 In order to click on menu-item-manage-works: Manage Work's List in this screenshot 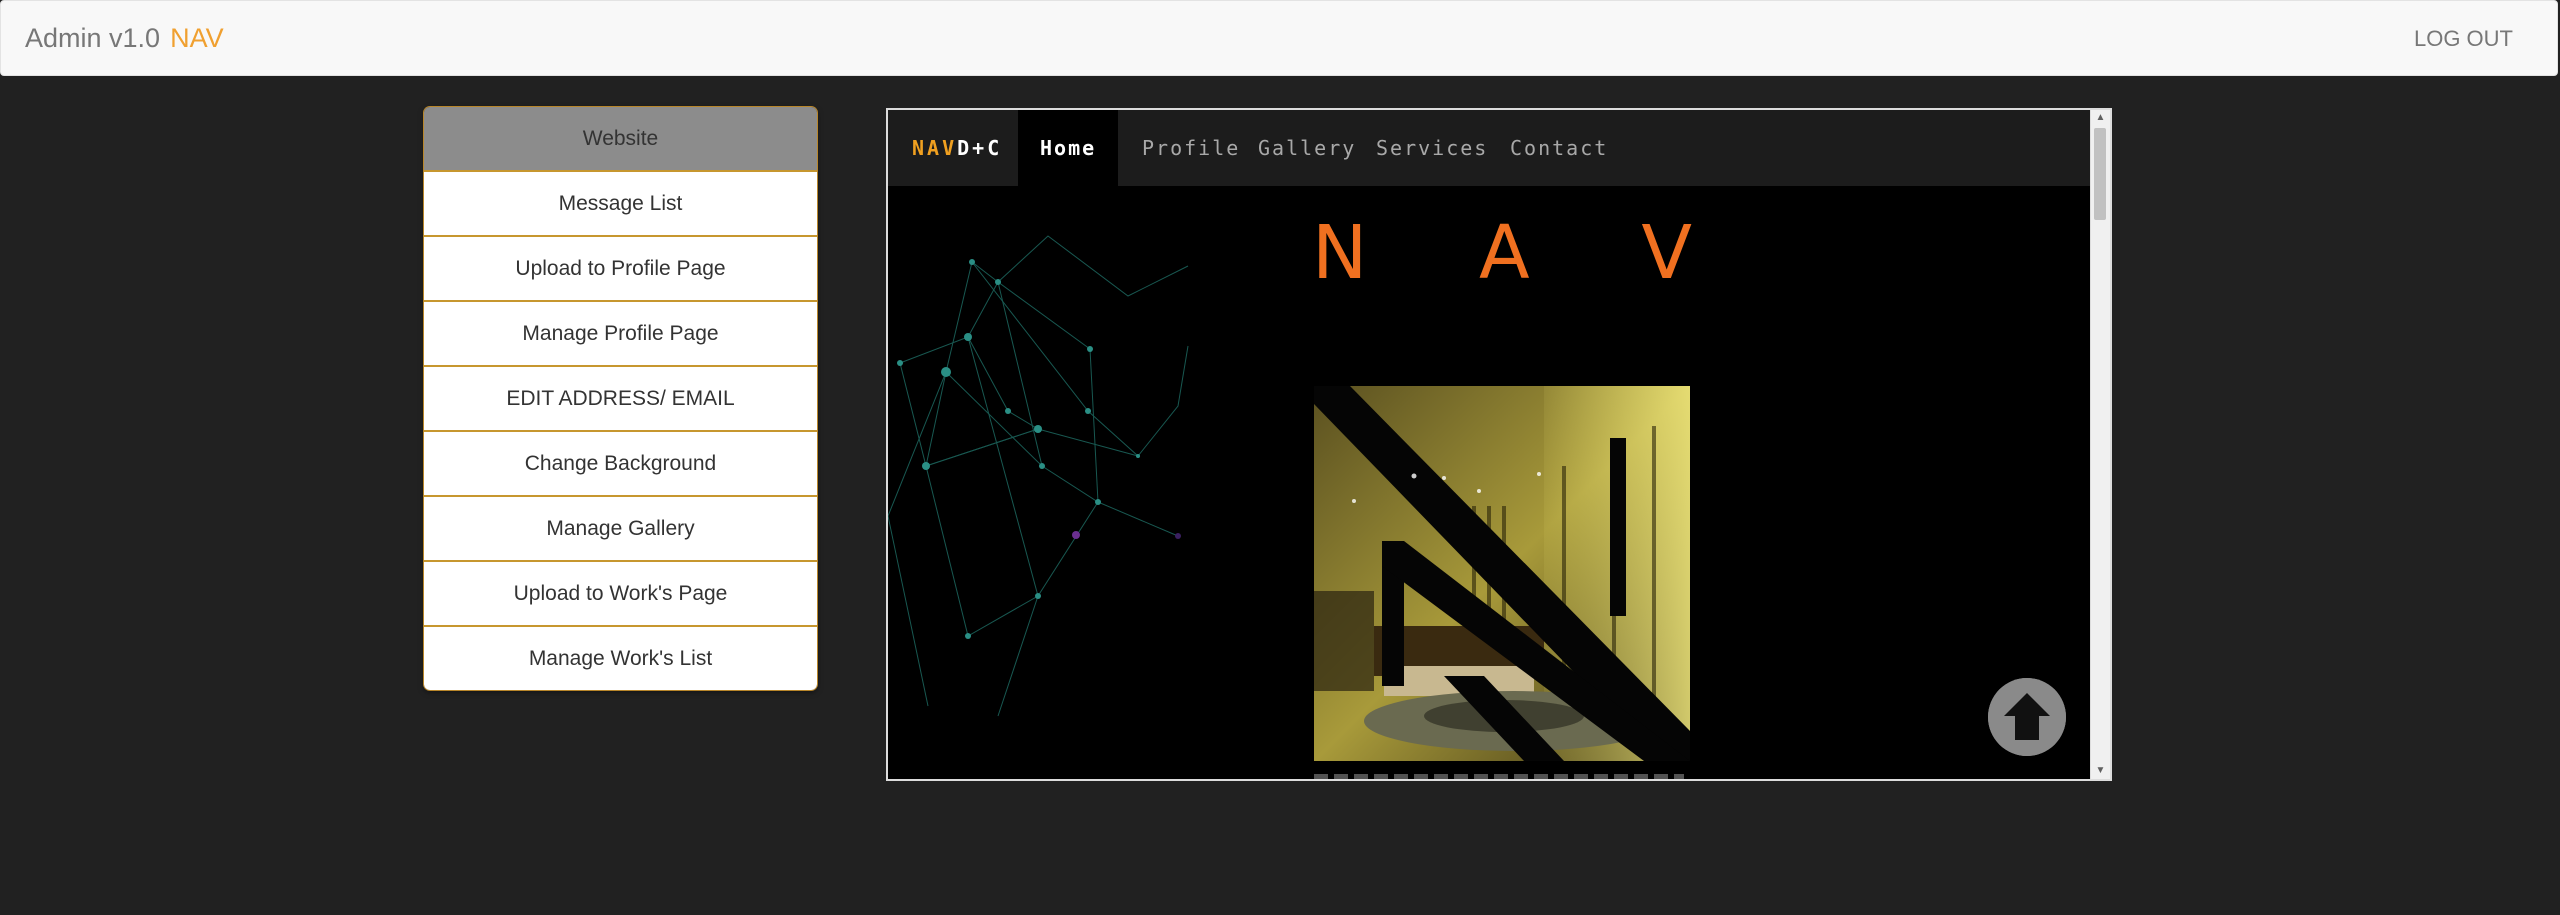, I will do `click(620, 658)`.